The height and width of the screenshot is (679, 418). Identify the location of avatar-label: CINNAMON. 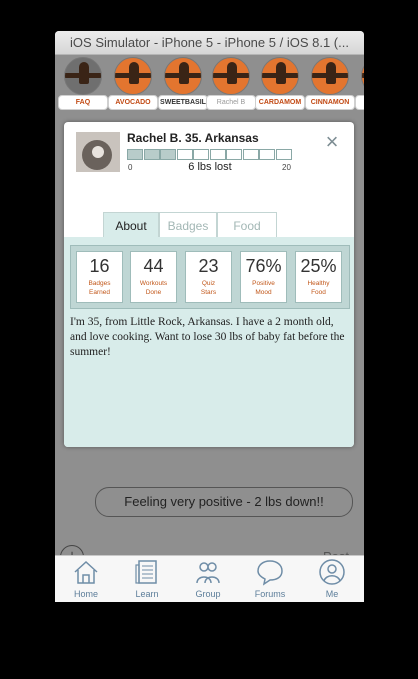
(330, 102).